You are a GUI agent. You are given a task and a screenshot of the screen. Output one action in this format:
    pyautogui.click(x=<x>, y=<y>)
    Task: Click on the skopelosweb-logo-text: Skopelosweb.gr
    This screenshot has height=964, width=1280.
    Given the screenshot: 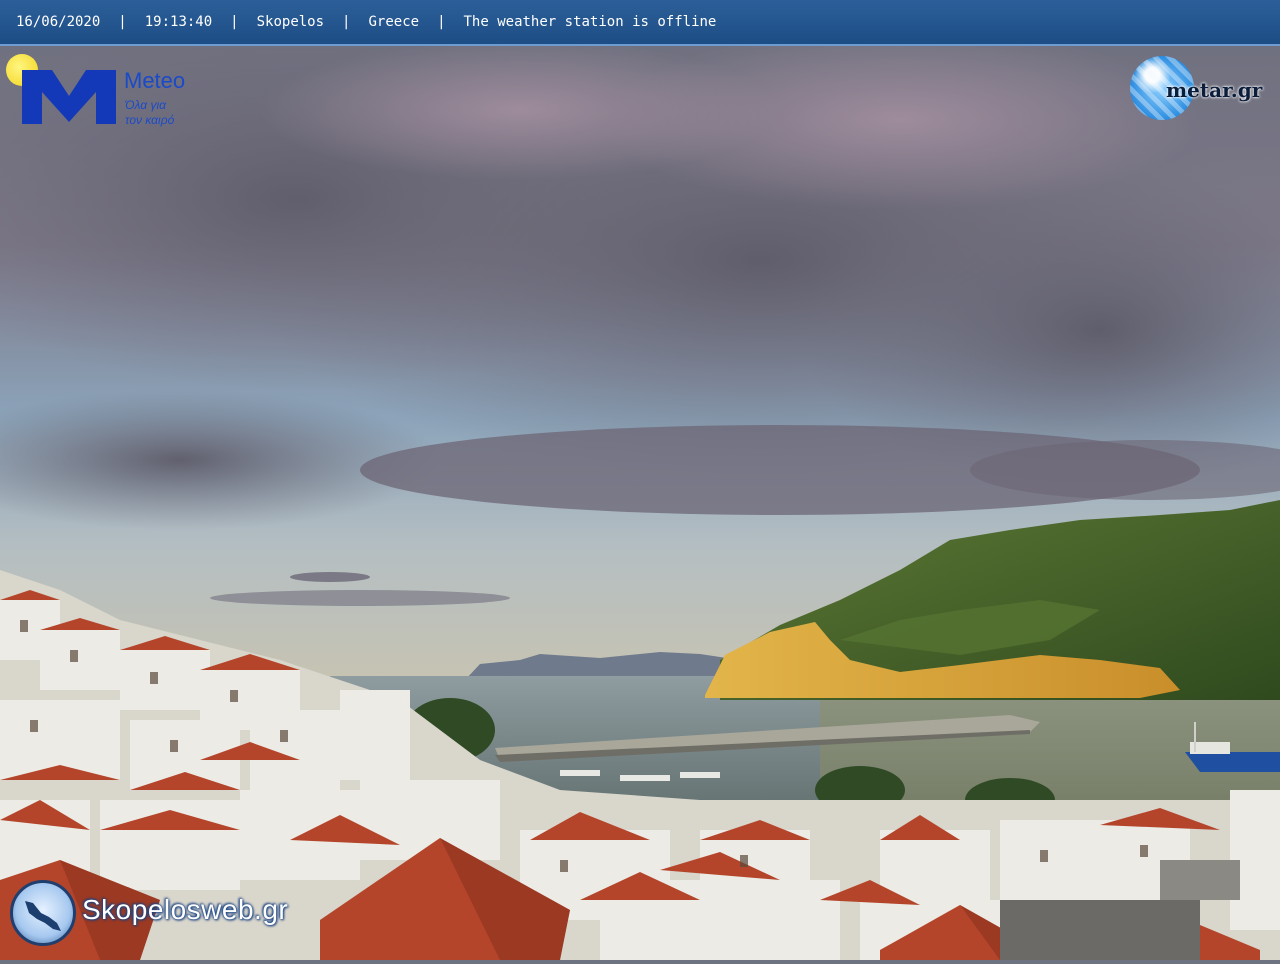 What is the action you would take?
    pyautogui.click(x=185, y=909)
    